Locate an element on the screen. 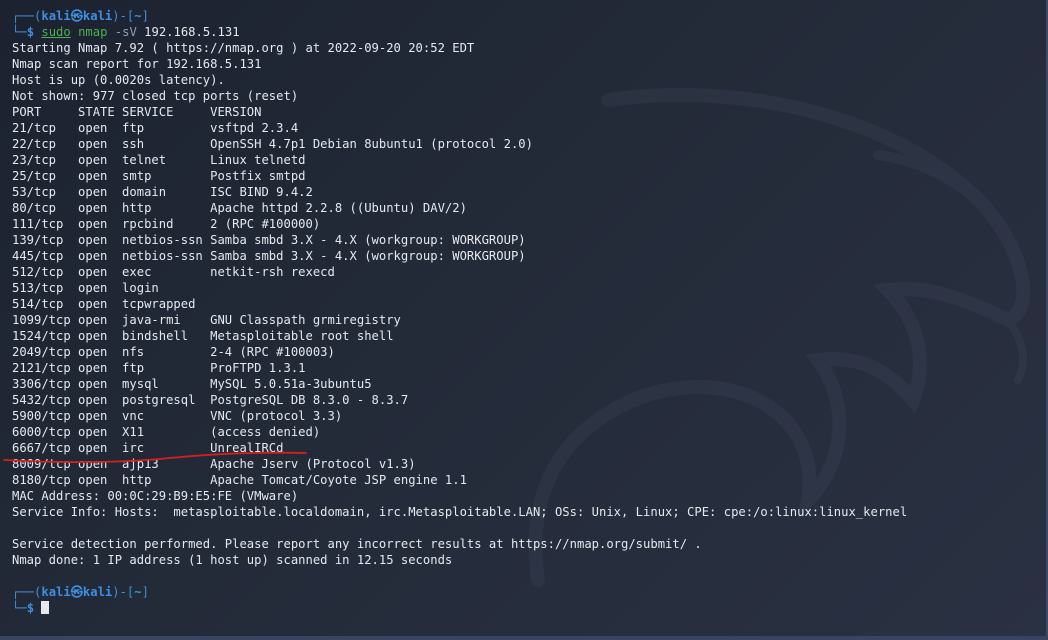 Image resolution: width=1048 pixels, height=640 pixels. port-row: 23/tcp open telnet Linux telnetd is located at coordinates (159, 160).